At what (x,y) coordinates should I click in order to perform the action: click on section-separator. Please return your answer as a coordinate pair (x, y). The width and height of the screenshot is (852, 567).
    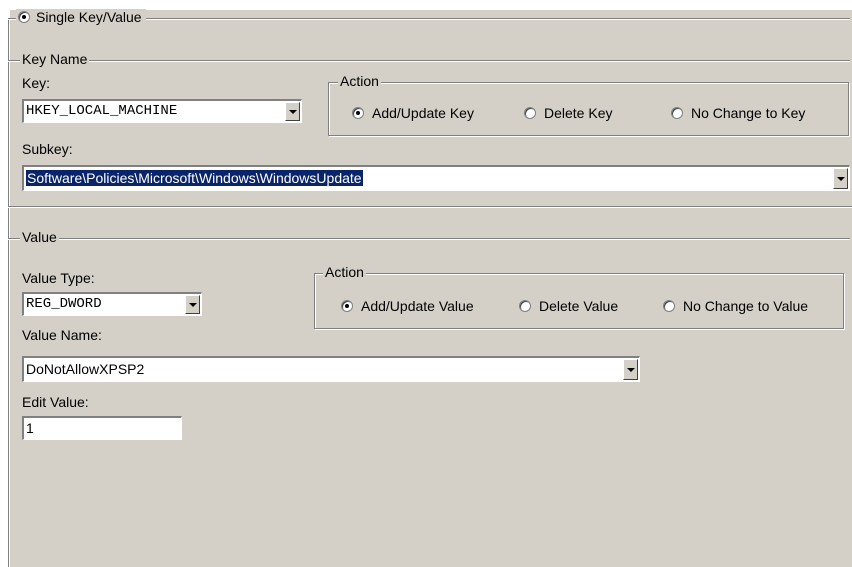
    Looking at the image, I should click on (430, 207).